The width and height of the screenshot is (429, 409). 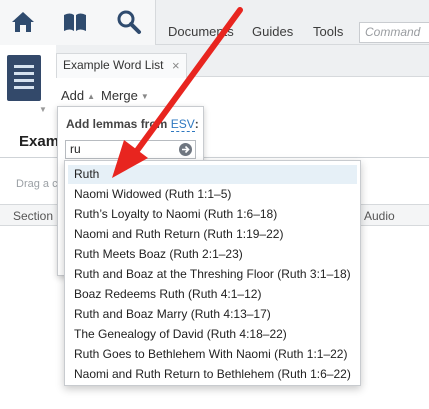 What do you see at coordinates (129, 22) in the screenshot?
I see `search-icon` at bounding box center [129, 22].